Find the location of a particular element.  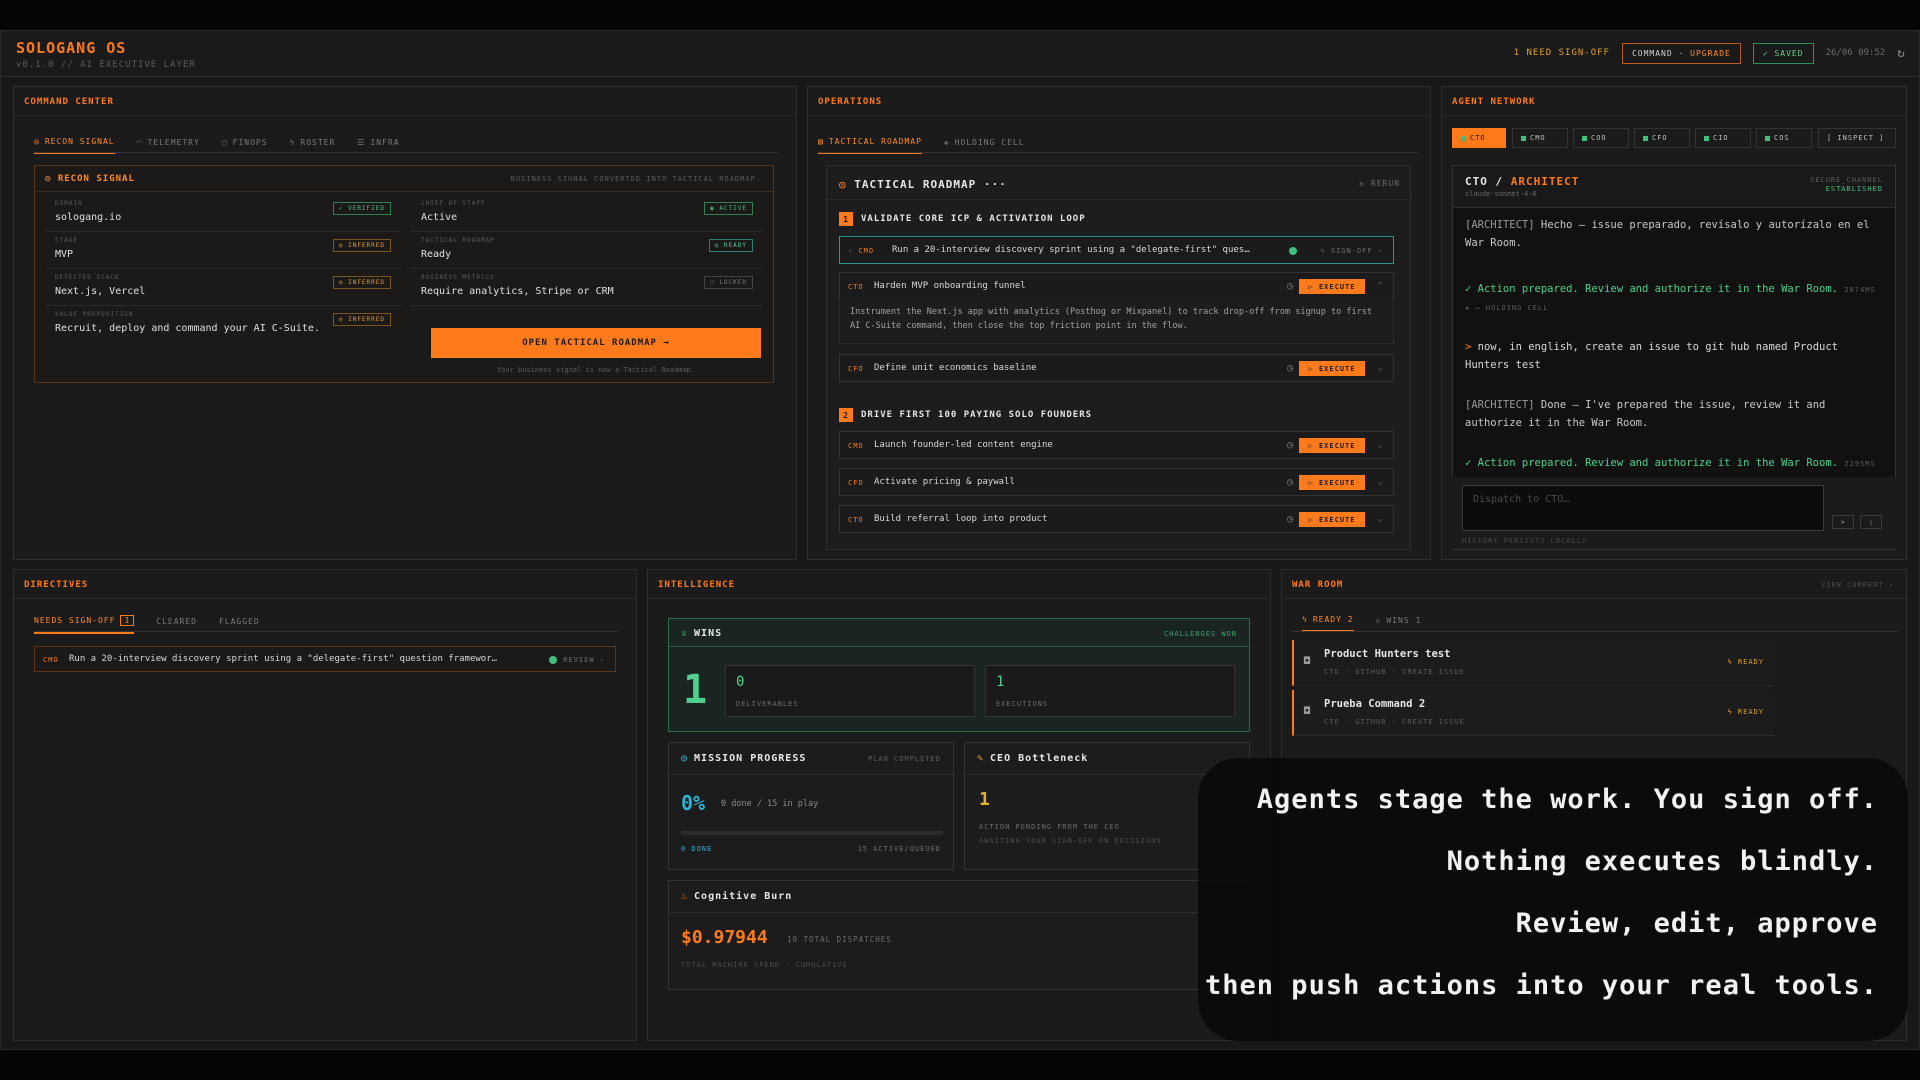

field-label: BUSINESS METRICS is located at coordinates (458, 277).